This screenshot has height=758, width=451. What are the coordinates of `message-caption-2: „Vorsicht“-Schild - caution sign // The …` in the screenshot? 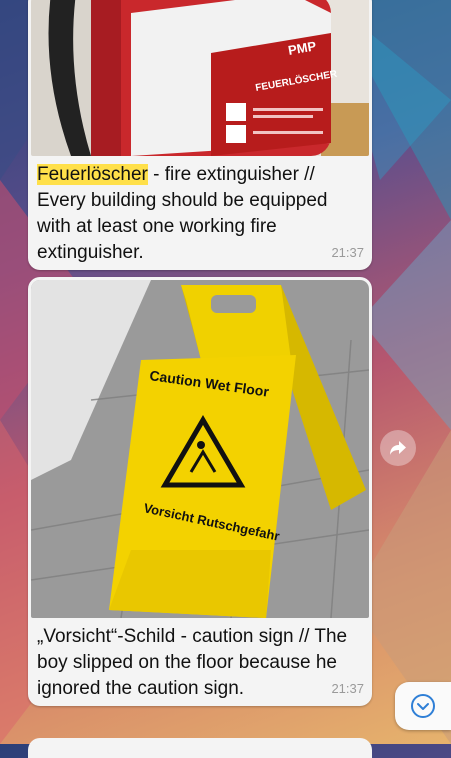 It's located at (200, 662).